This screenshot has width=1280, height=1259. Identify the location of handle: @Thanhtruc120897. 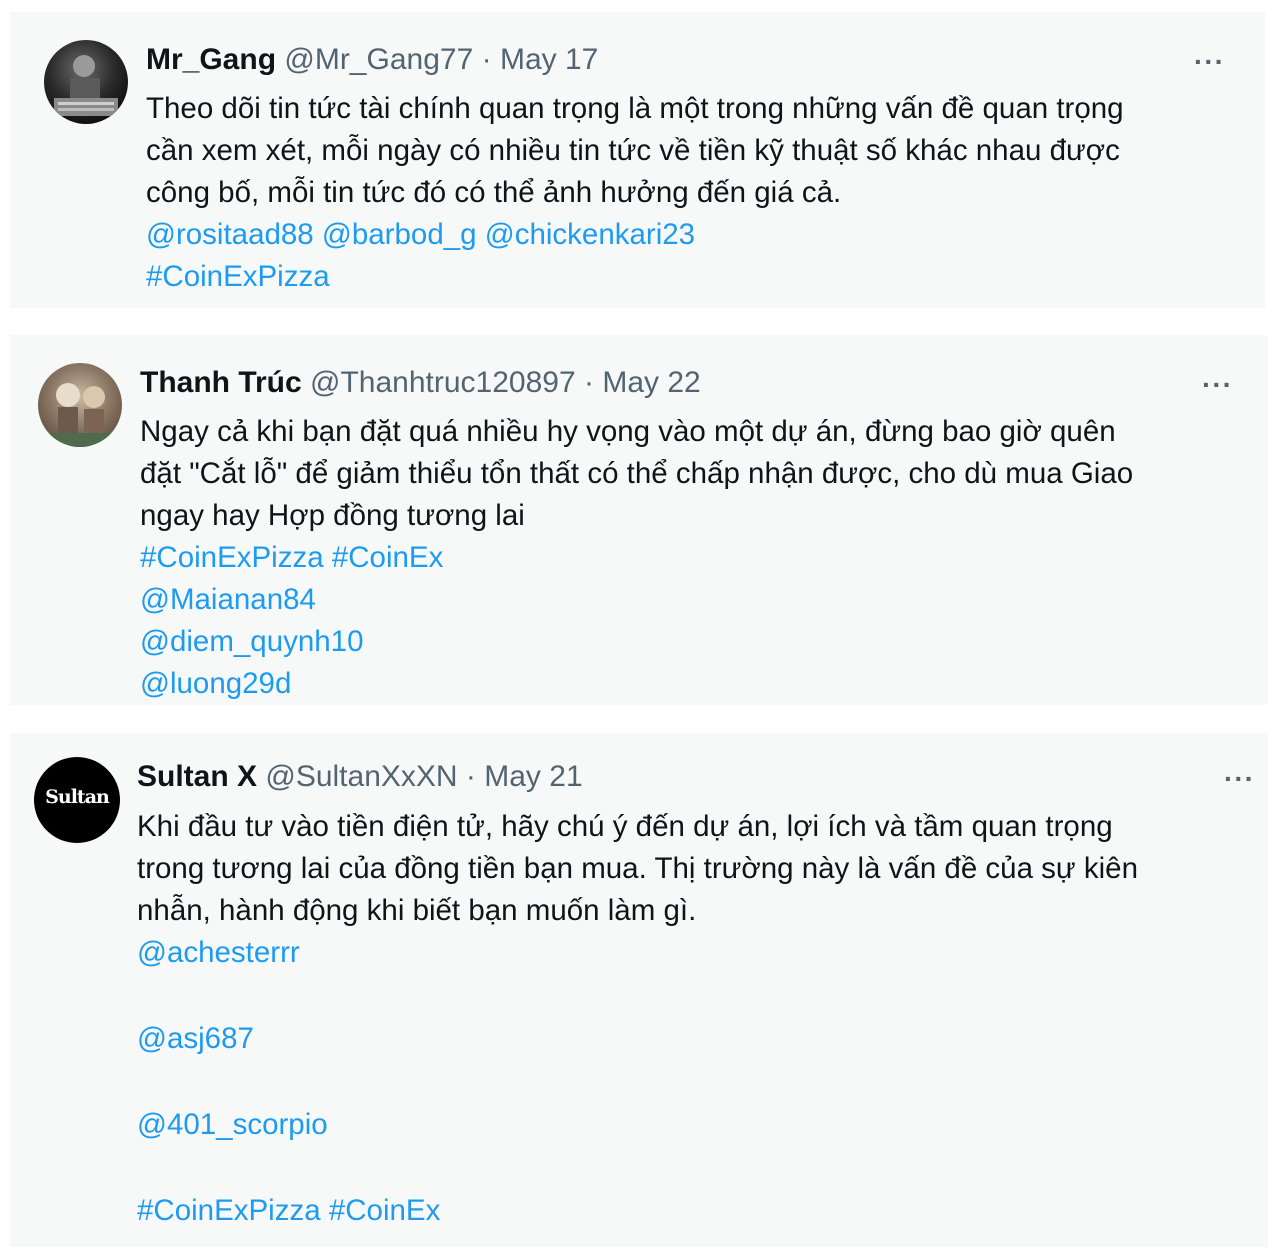
(443, 382).